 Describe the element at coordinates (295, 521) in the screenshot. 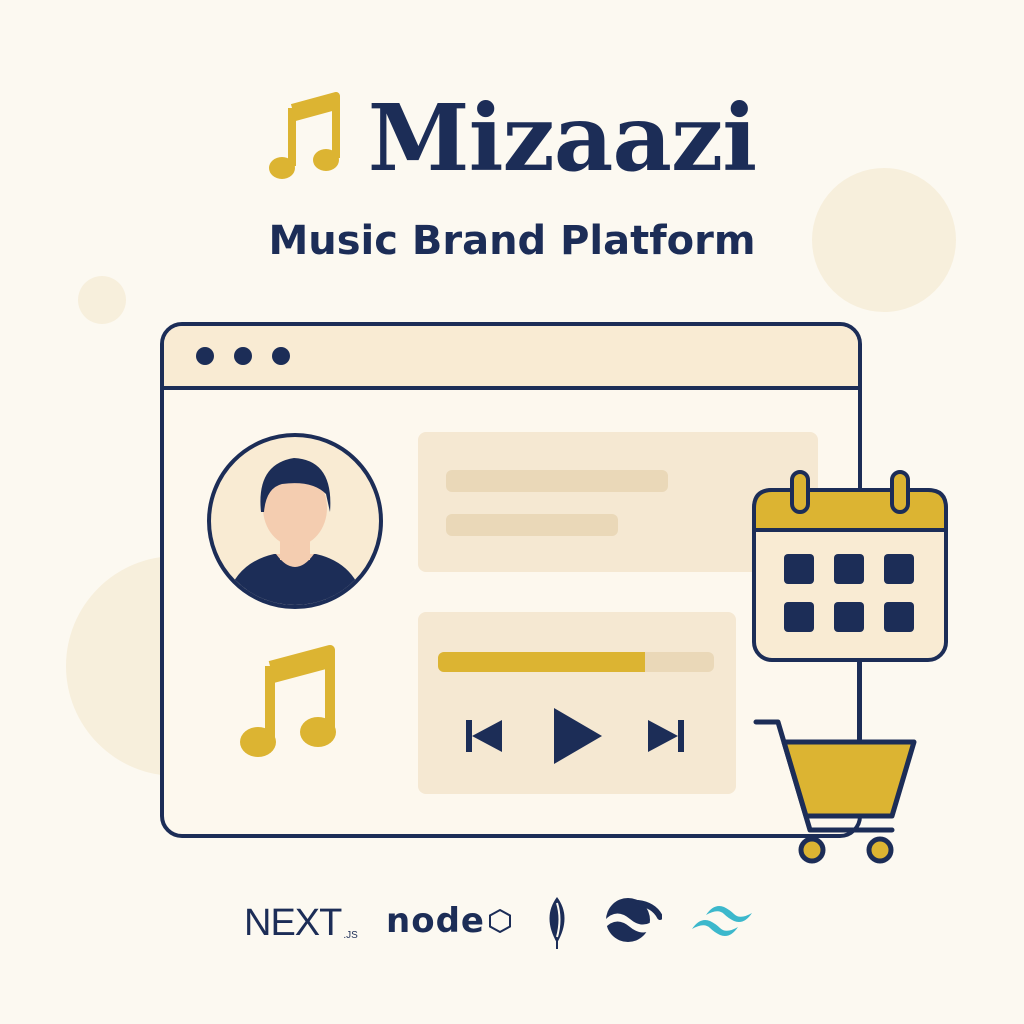

I see `avatar` at that location.